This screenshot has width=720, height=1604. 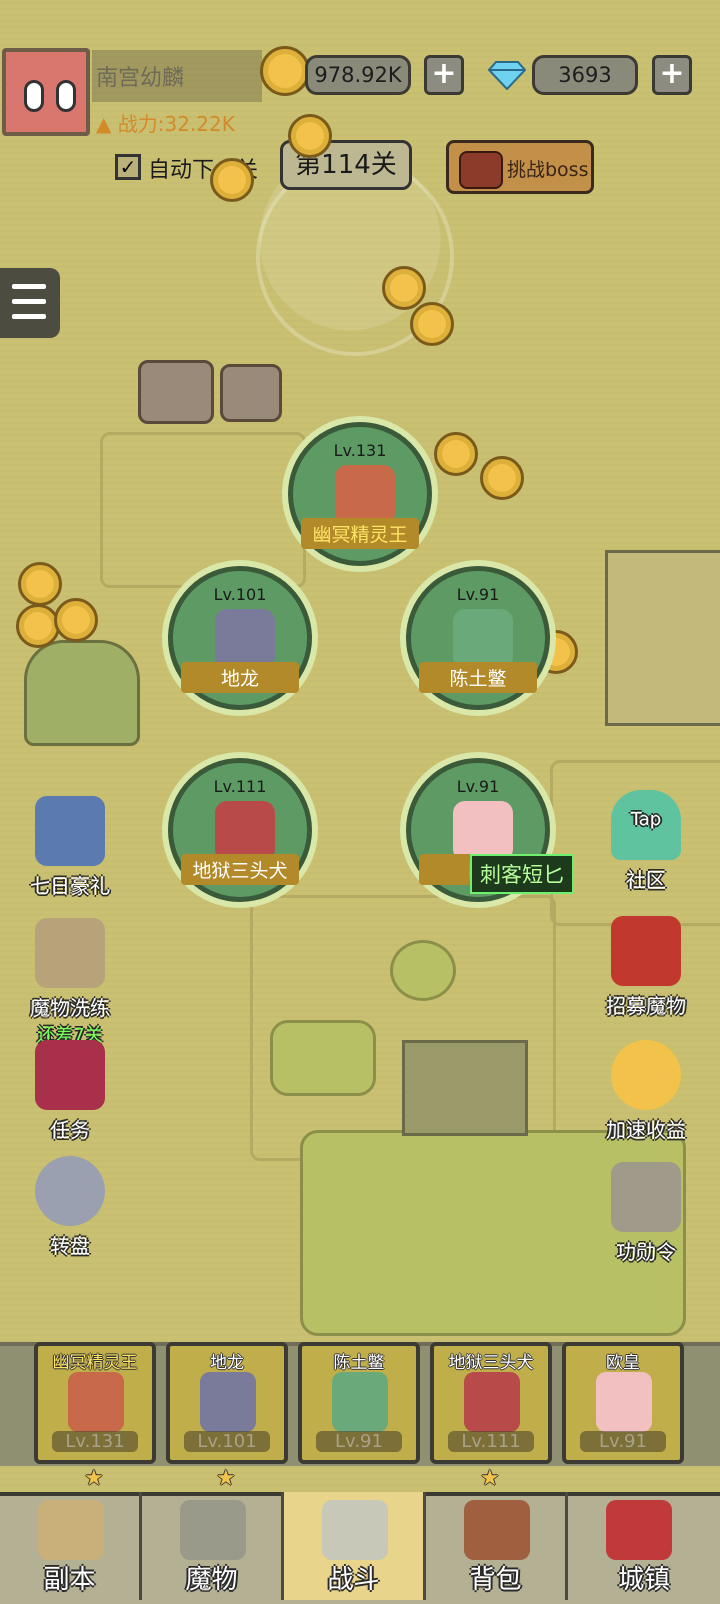 I want to click on community-label: 社区, so click(x=646, y=880).